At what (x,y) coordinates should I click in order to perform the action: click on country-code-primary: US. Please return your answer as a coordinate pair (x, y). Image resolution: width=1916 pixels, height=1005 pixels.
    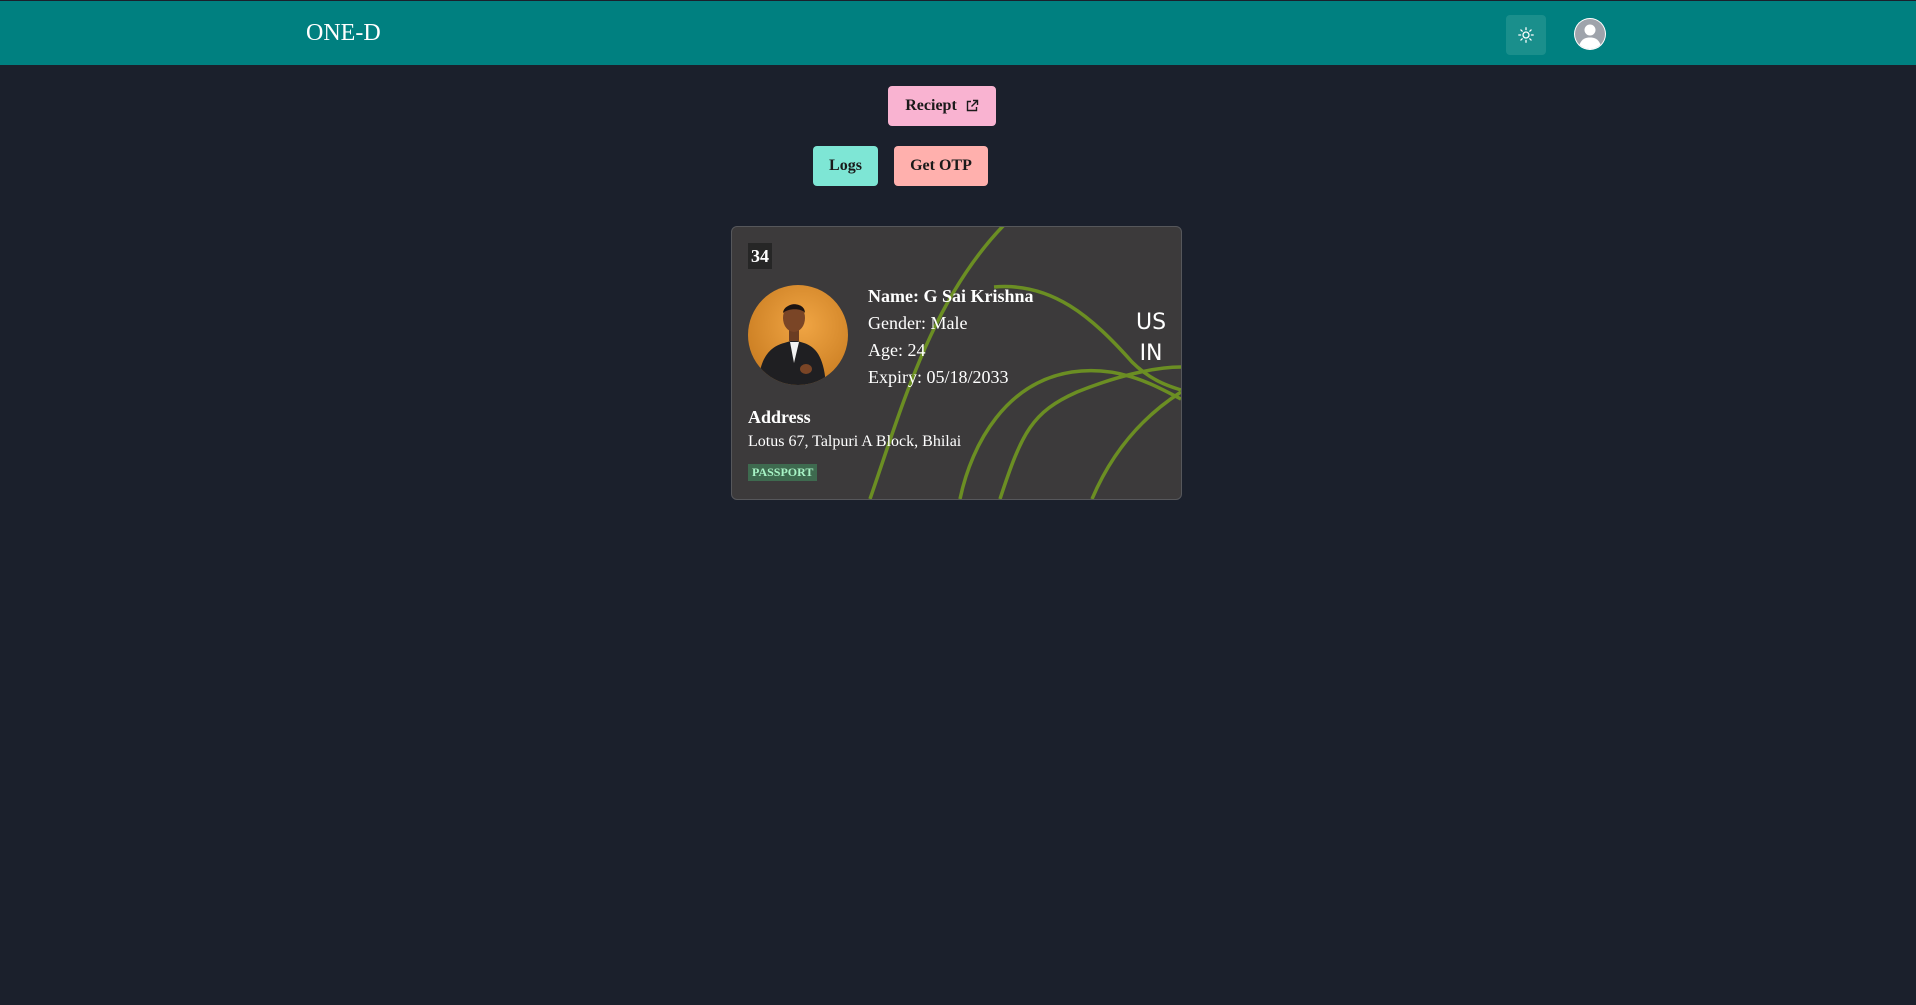
    Looking at the image, I should click on (1151, 322).